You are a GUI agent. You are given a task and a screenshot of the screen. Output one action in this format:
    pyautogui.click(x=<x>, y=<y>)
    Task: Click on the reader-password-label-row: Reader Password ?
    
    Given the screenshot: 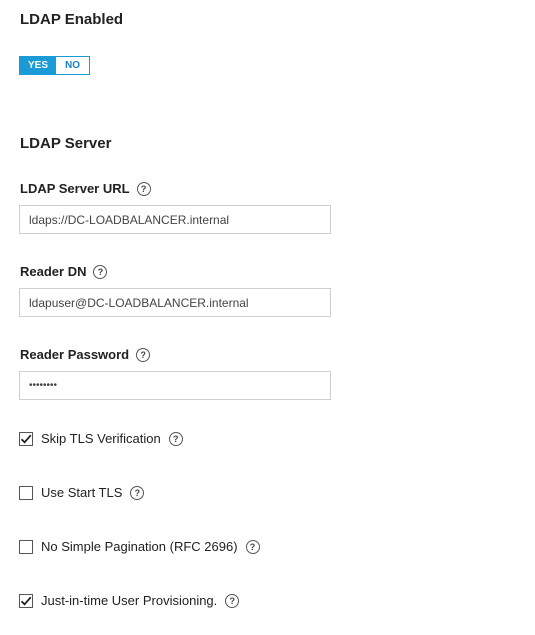 What is the action you would take?
    pyautogui.click(x=85, y=354)
    